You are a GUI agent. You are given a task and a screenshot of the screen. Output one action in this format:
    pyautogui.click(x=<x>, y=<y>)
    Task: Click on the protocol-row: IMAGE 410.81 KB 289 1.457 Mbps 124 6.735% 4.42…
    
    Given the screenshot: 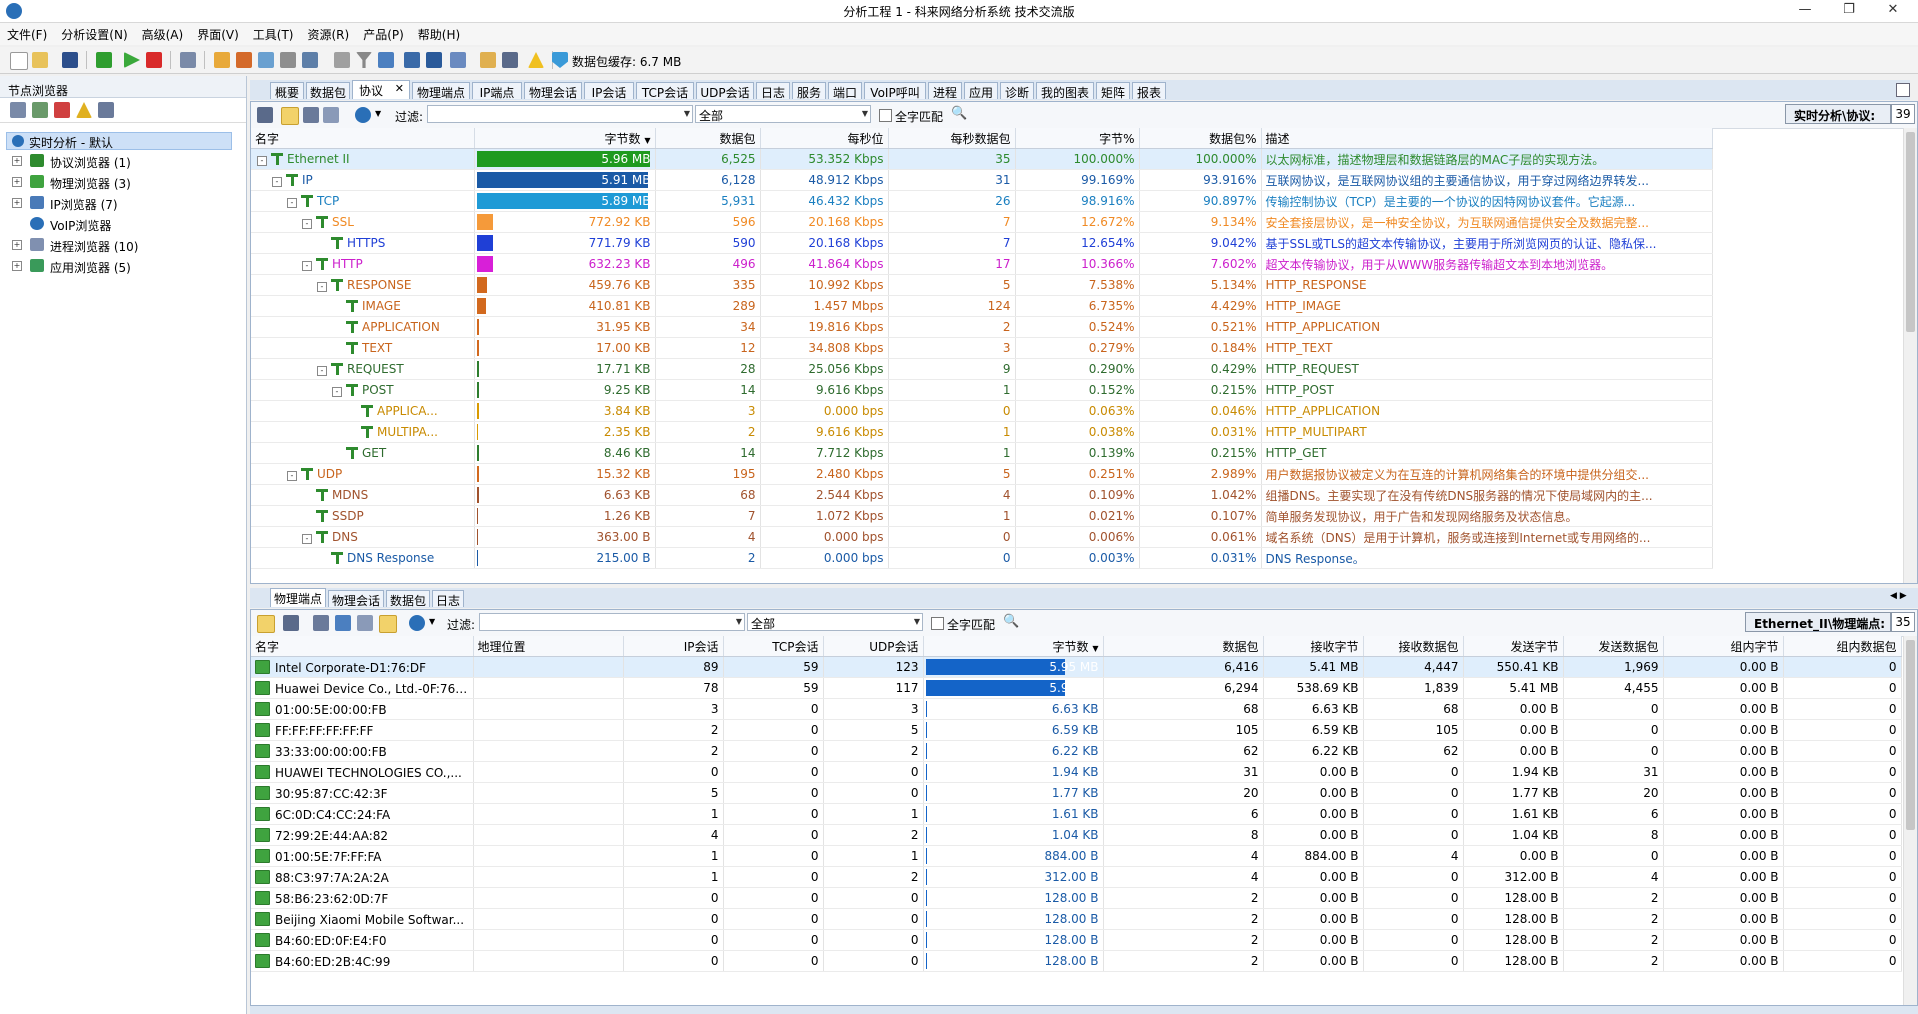 What is the action you would take?
    pyautogui.click(x=982, y=306)
    